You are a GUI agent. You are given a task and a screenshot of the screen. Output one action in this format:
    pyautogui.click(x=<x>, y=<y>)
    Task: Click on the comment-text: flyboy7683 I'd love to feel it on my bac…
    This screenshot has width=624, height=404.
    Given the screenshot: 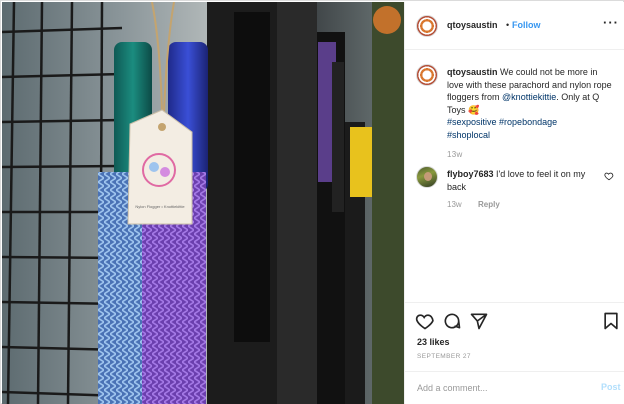 What is the action you would take?
    pyautogui.click(x=522, y=180)
    